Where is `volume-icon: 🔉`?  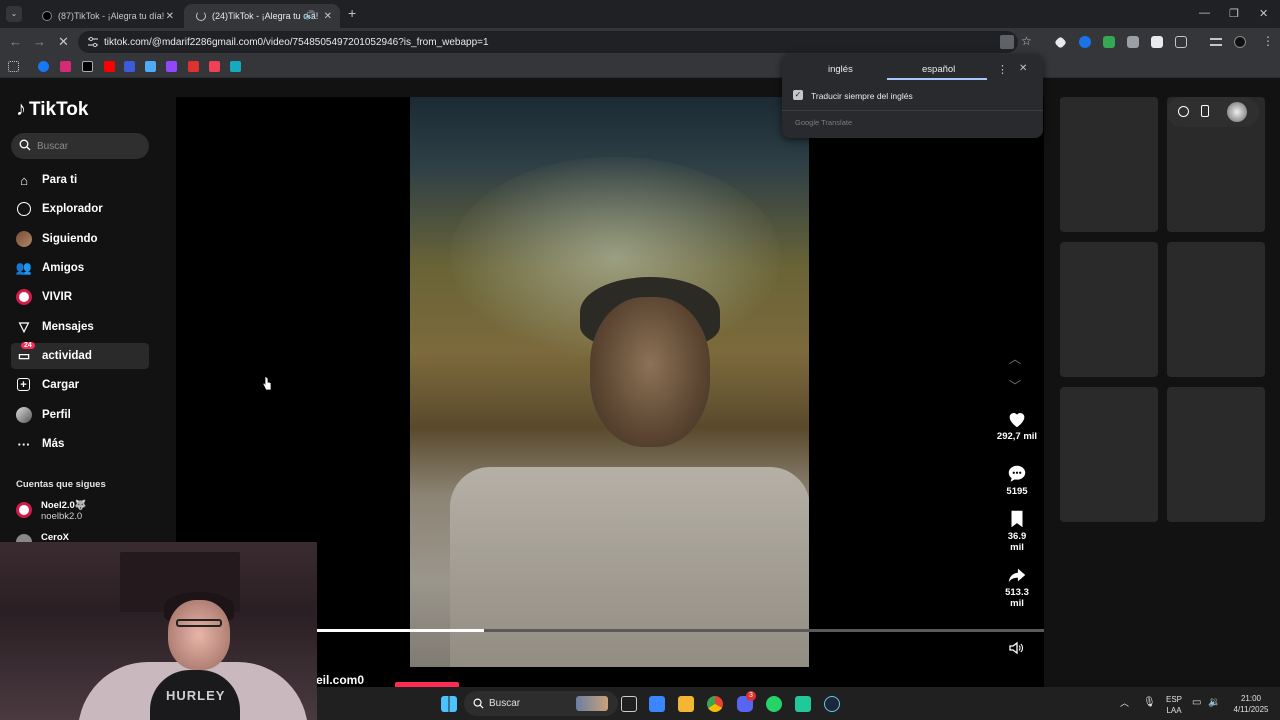
volume-icon: 🔉 is located at coordinates (1214, 702).